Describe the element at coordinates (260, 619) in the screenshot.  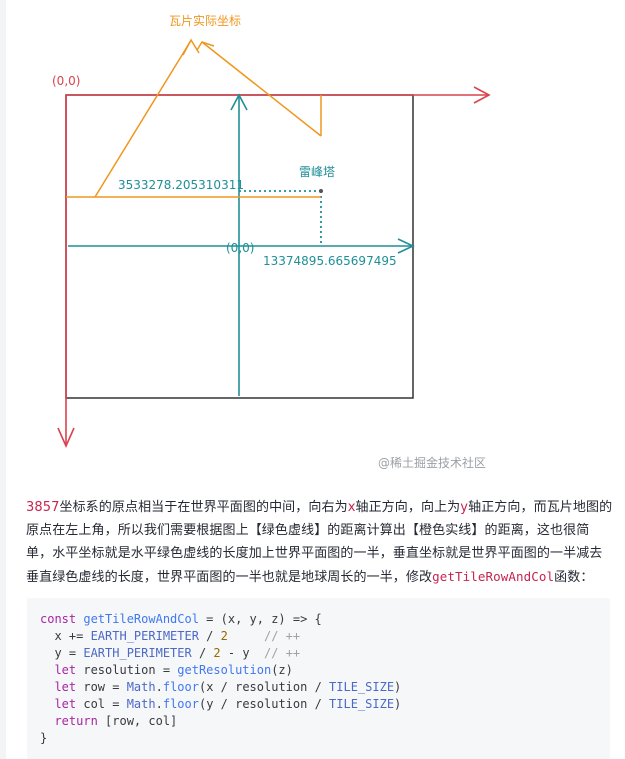
I see `code-token: = (x, y, z) => {` at that location.